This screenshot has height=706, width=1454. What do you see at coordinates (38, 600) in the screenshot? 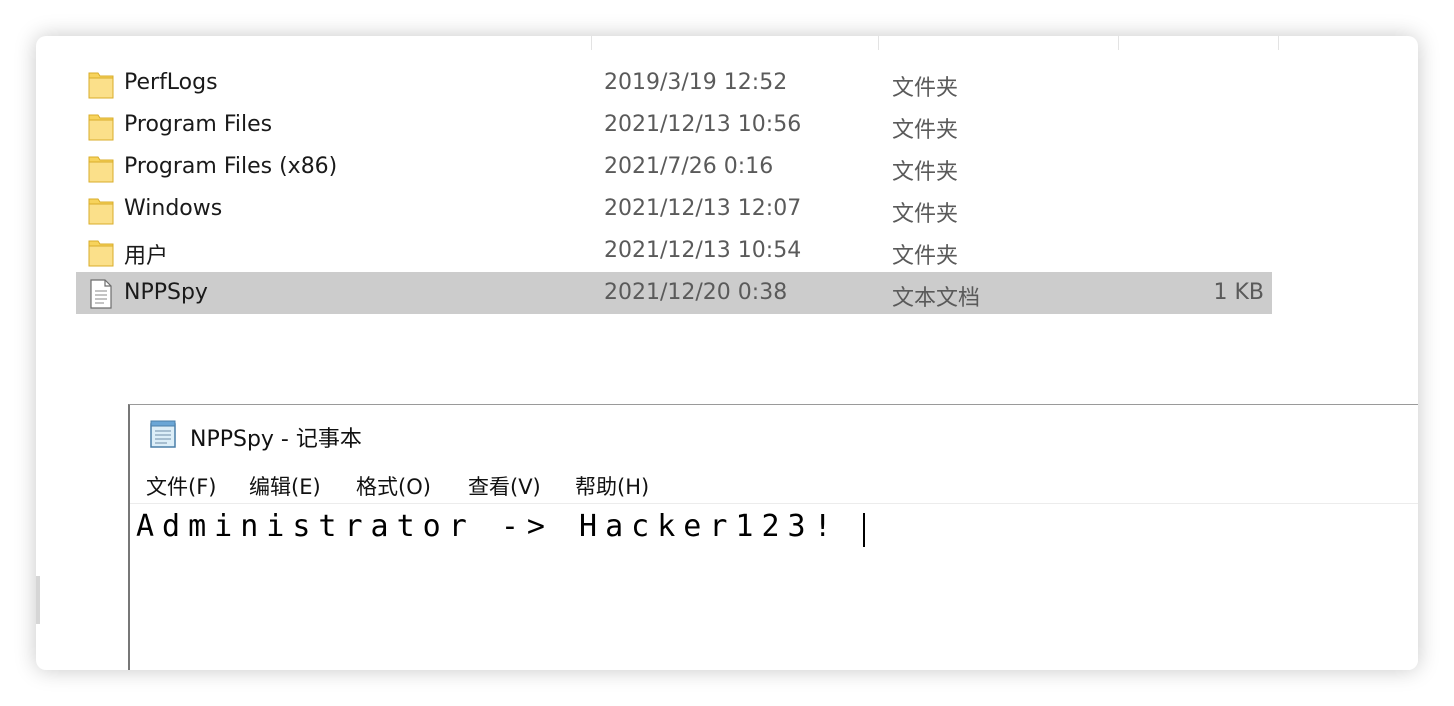
I see `scrollbar-edge` at bounding box center [38, 600].